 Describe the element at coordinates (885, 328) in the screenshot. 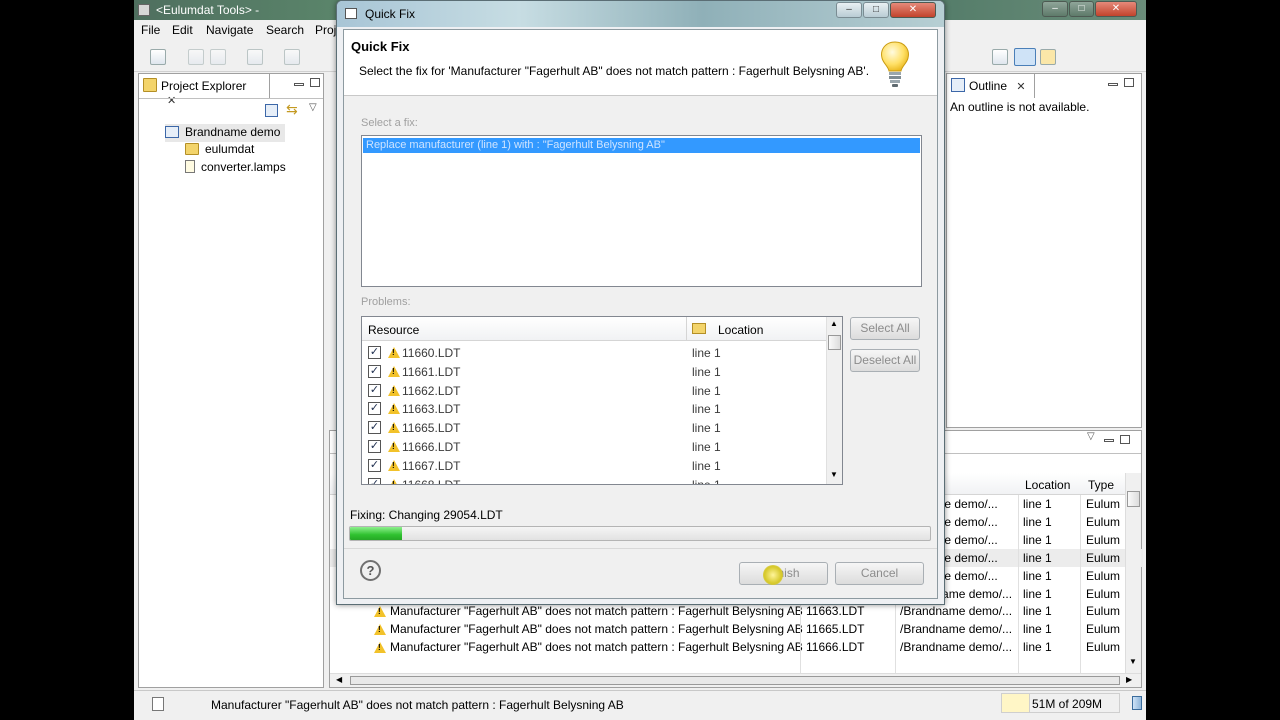

I see `select-all-button: Select All` at that location.